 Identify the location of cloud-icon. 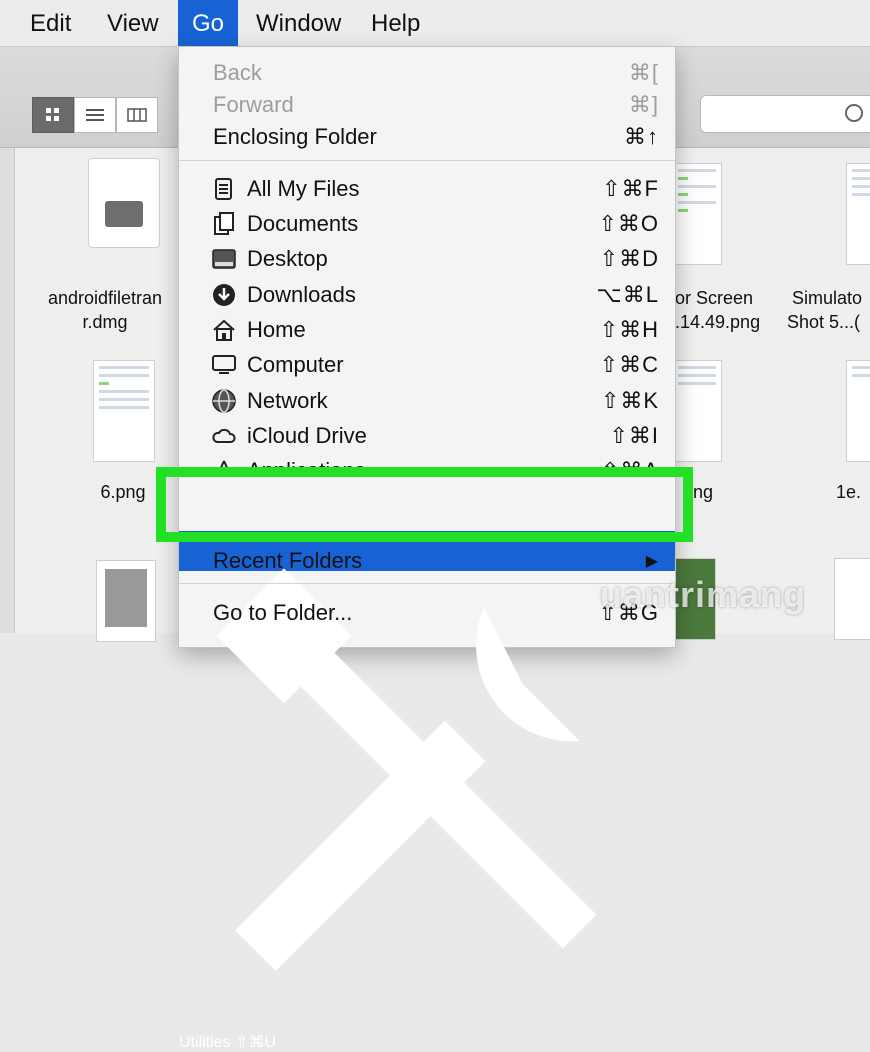
(224, 435).